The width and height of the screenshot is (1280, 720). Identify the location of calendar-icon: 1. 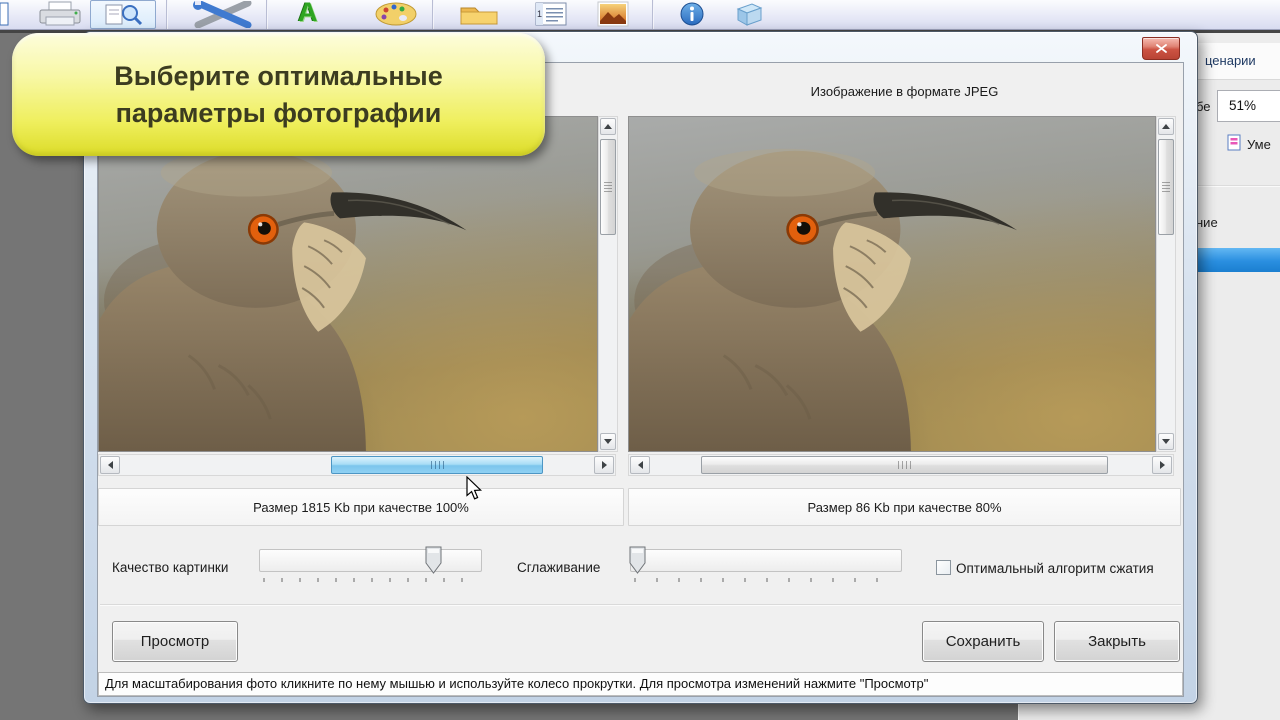
(551, 14).